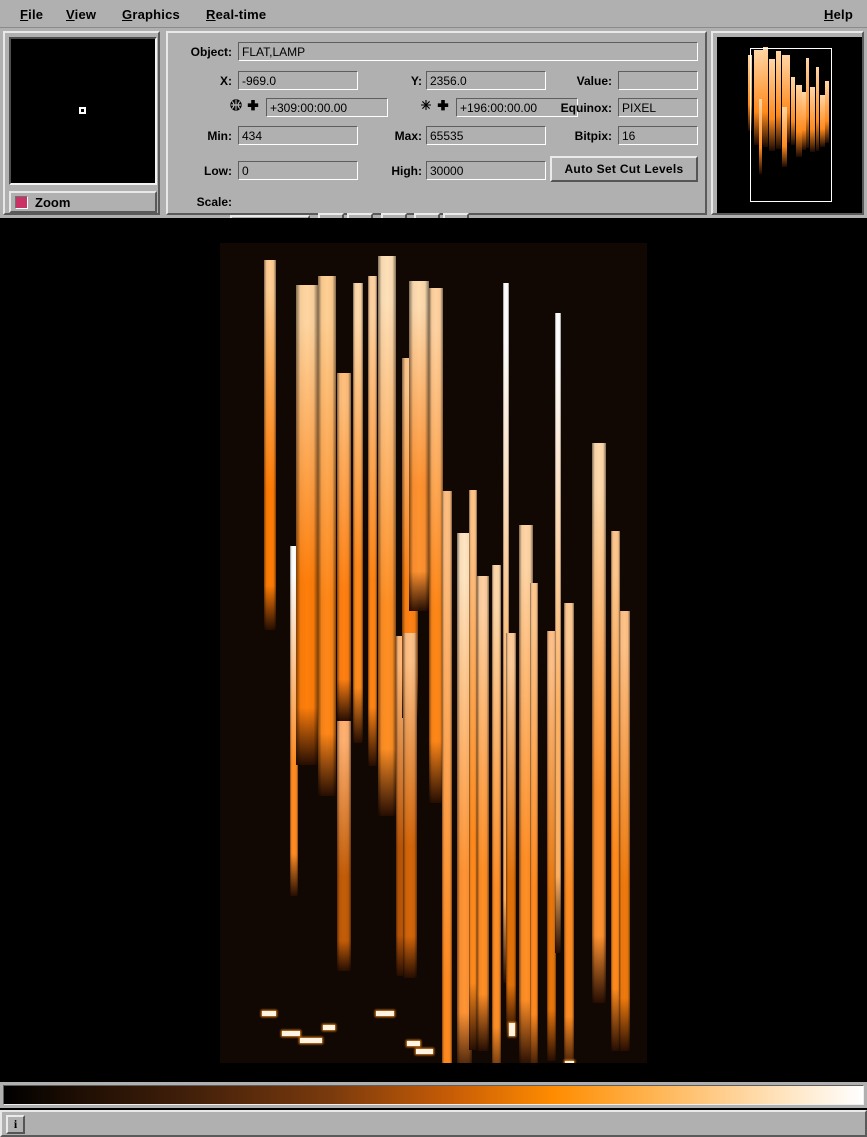 The height and width of the screenshot is (1137, 867). Describe the element at coordinates (253, 107) in the screenshot. I see `crosshair-plus-icon` at that location.